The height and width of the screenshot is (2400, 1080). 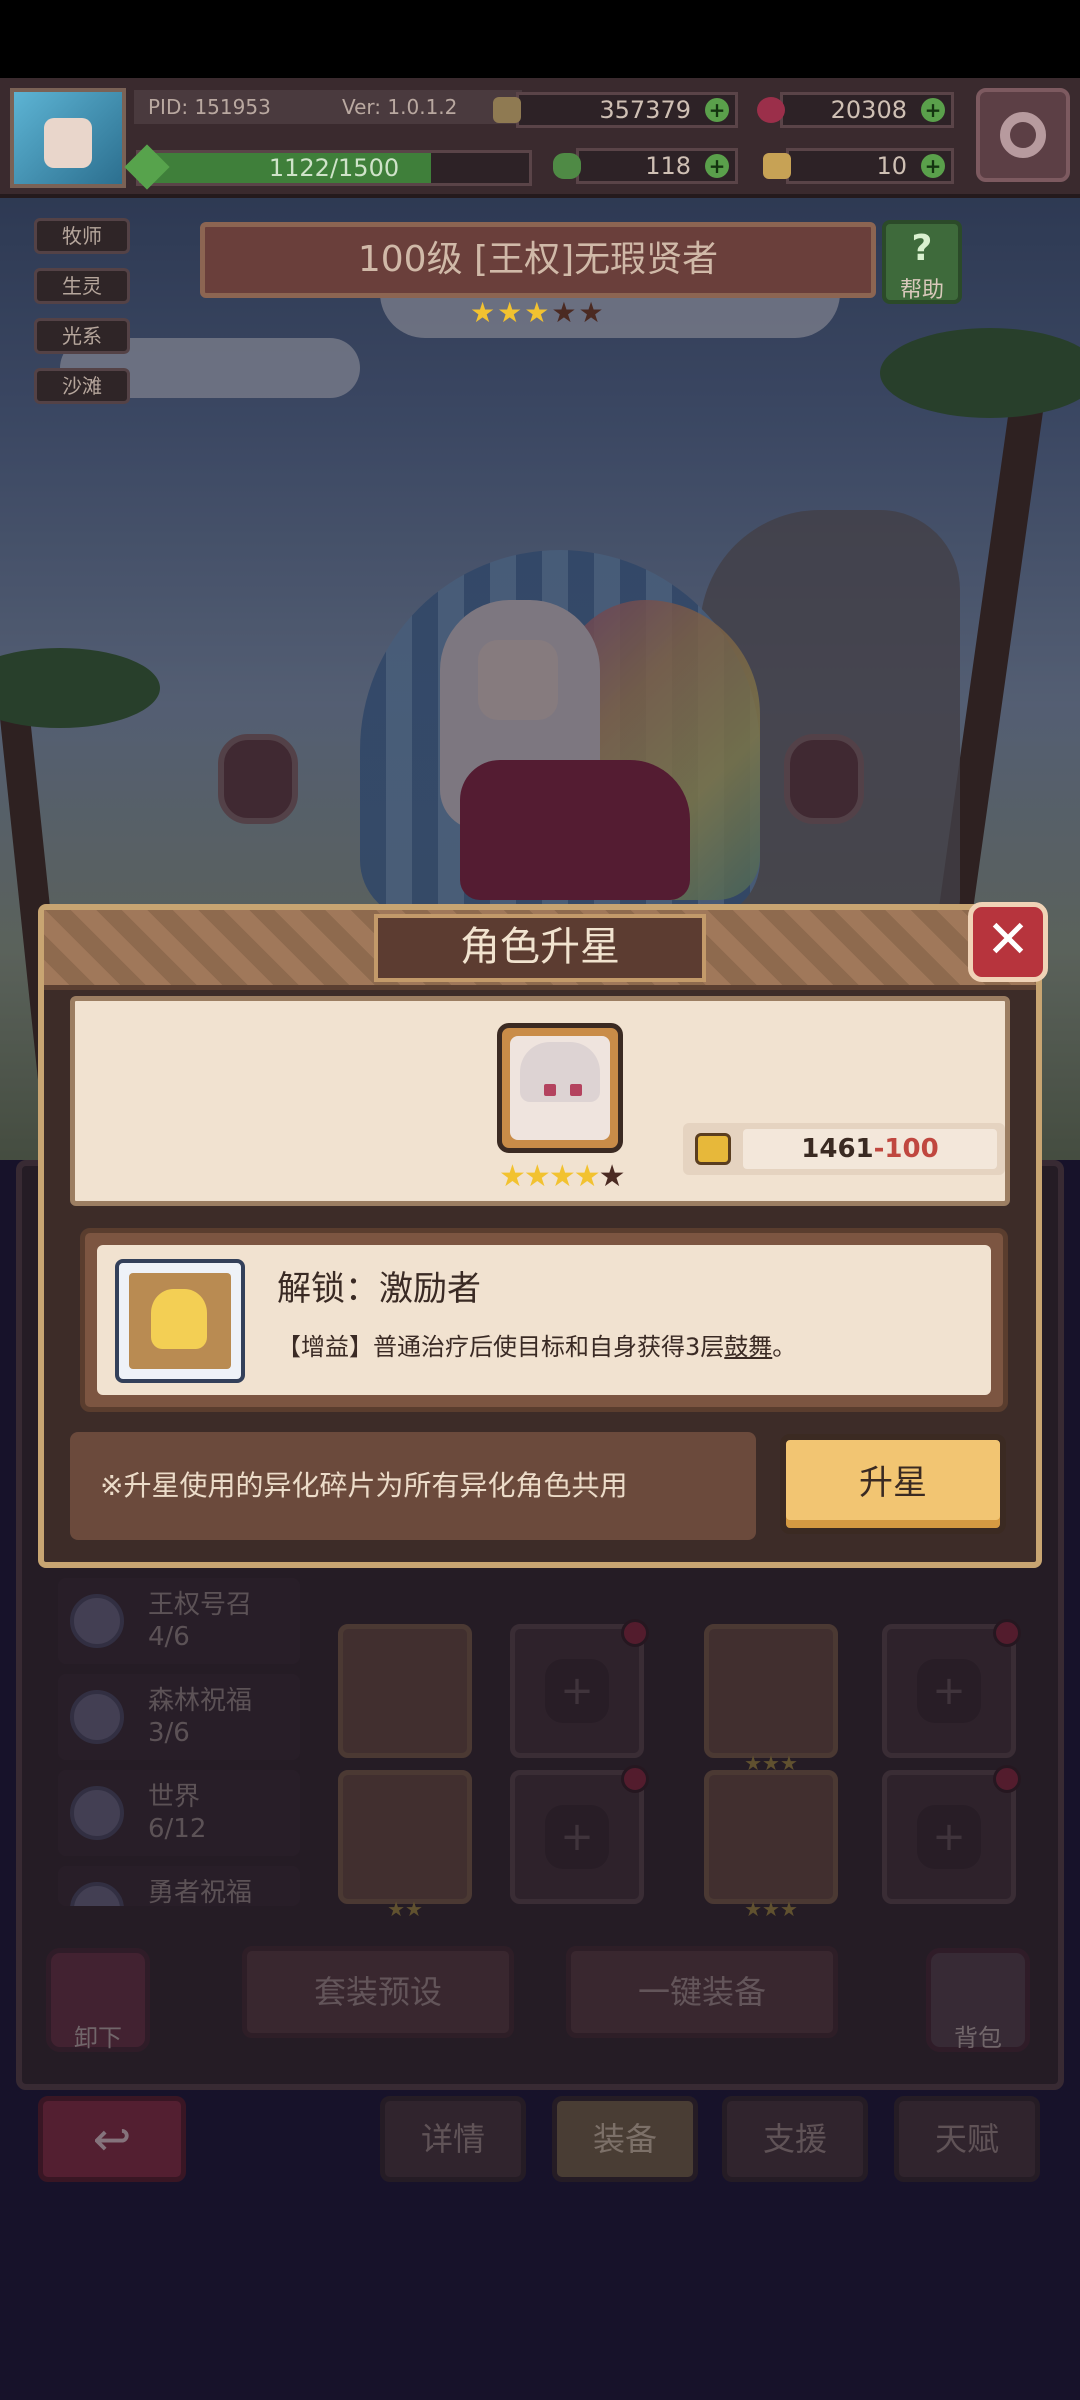 I want to click on unlock-title: 解锁：激励者, so click(x=379, y=1289).